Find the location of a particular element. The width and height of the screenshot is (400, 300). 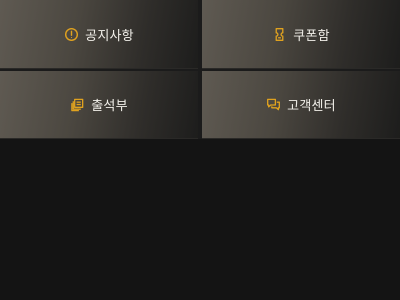

coupon-label: 쿠폰함 is located at coordinates (311, 36).